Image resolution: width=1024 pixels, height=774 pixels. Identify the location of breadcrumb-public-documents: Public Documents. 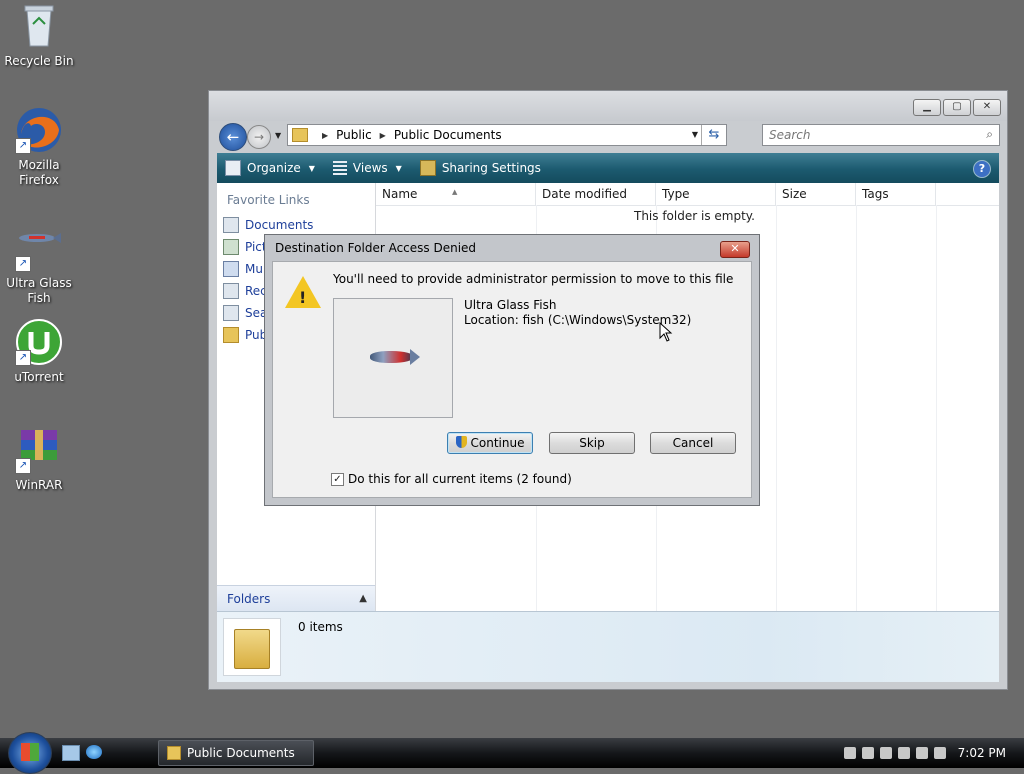
(448, 135).